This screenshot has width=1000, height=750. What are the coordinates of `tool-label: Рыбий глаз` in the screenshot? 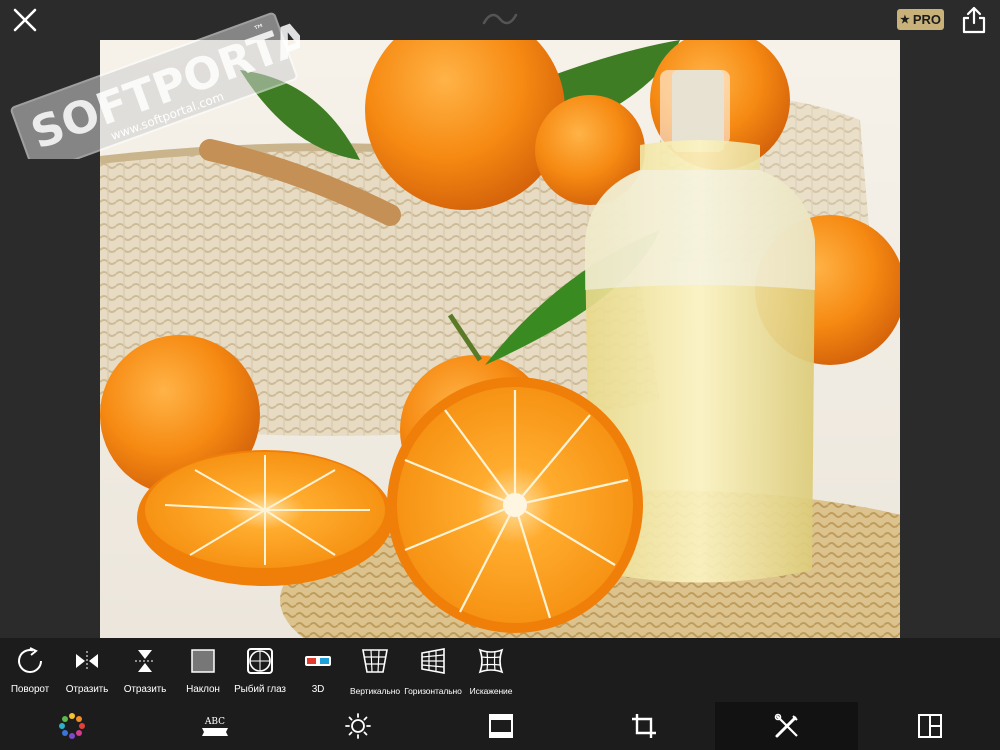 It's located at (260, 689).